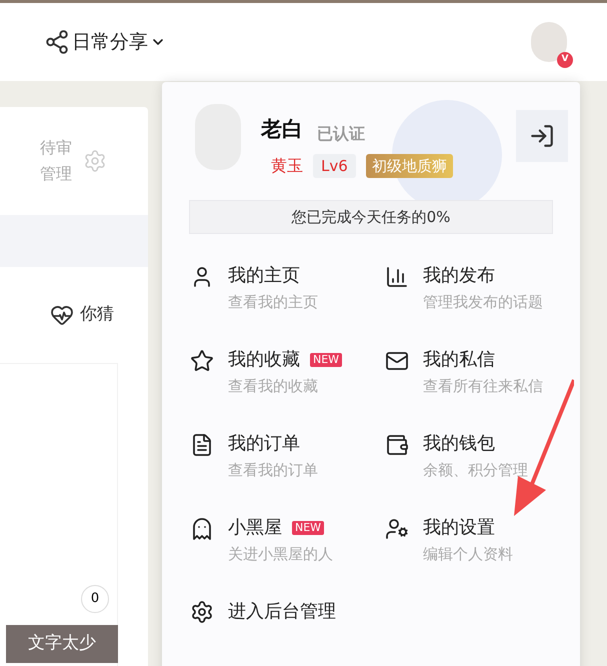  Describe the element at coordinates (371, 217) in the screenshot. I see `progress-text: 您已完成今天任务的0%` at that location.